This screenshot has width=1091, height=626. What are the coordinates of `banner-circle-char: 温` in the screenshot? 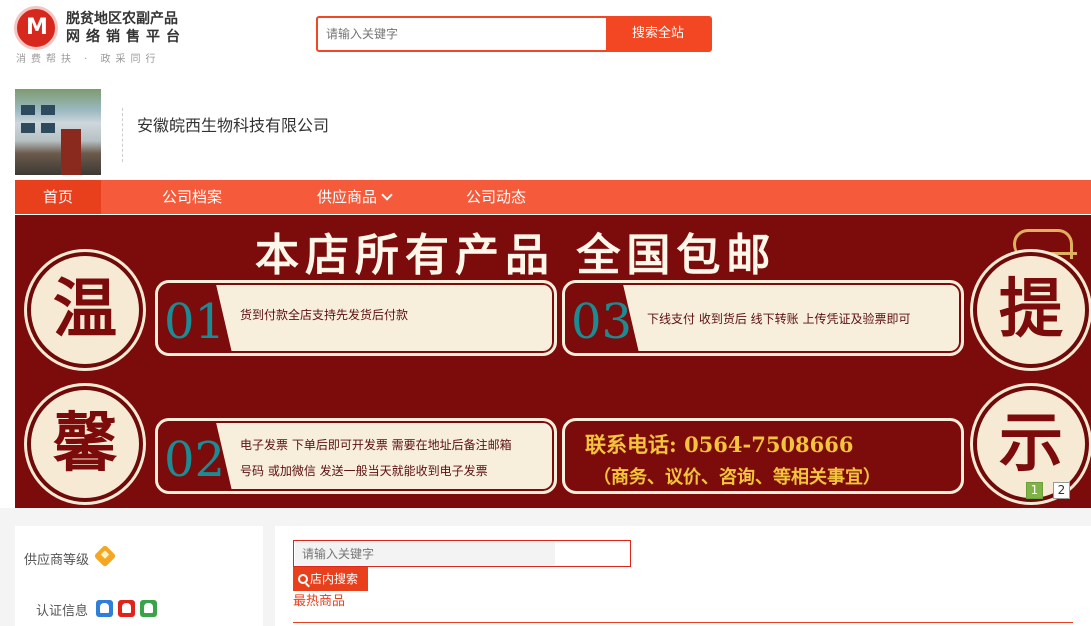 It's located at (85, 310).